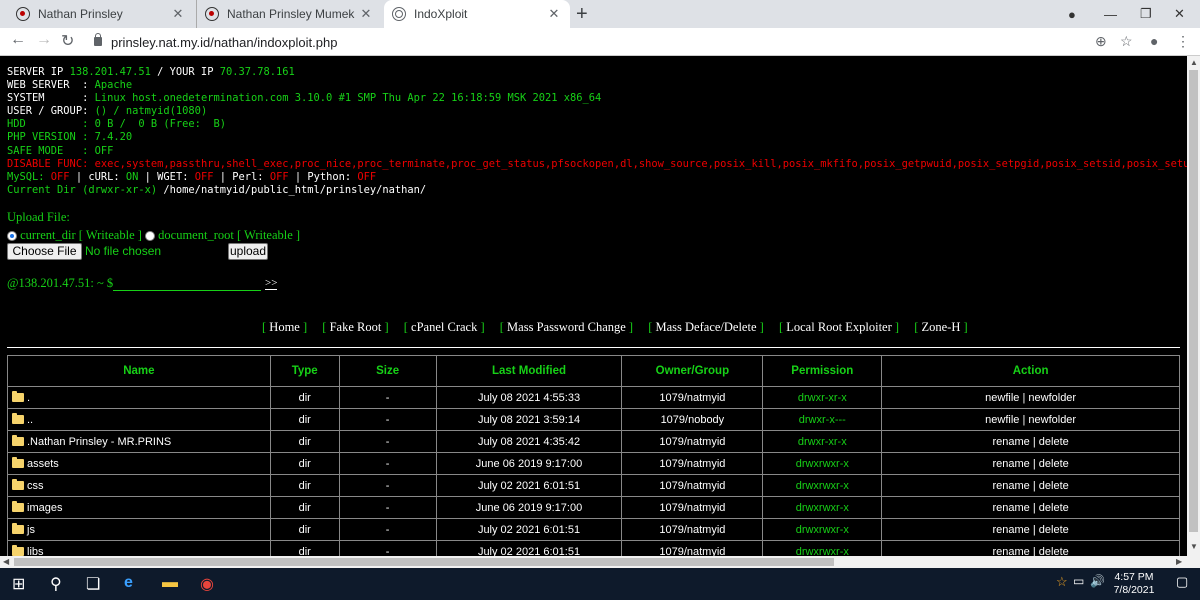 This screenshot has height=600, width=1200. What do you see at coordinates (18, 40) in the screenshot?
I see `back-icon: ←` at bounding box center [18, 40].